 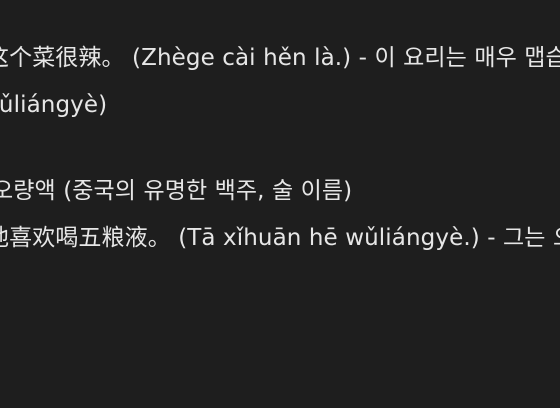 I want to click on pinyin-line-wuliangye: wǔliángyè), so click(x=54, y=105).